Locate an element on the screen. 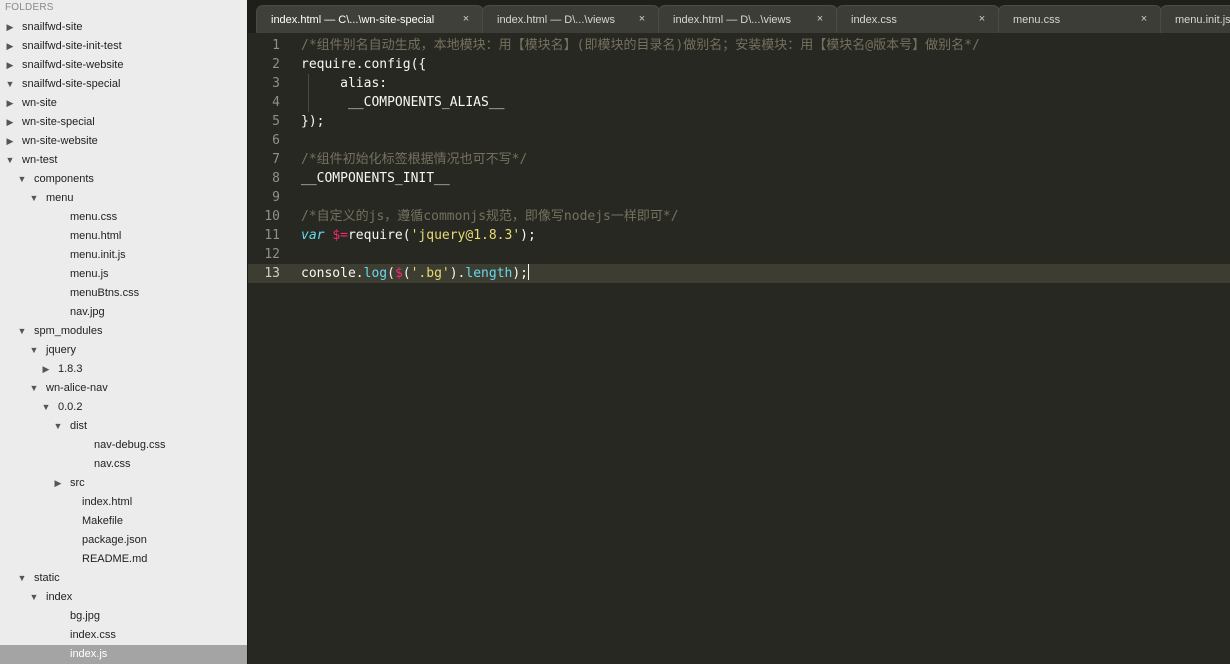 This screenshot has width=1230, height=664. tree-folder: ▶ wn-site-special is located at coordinates (123, 122).